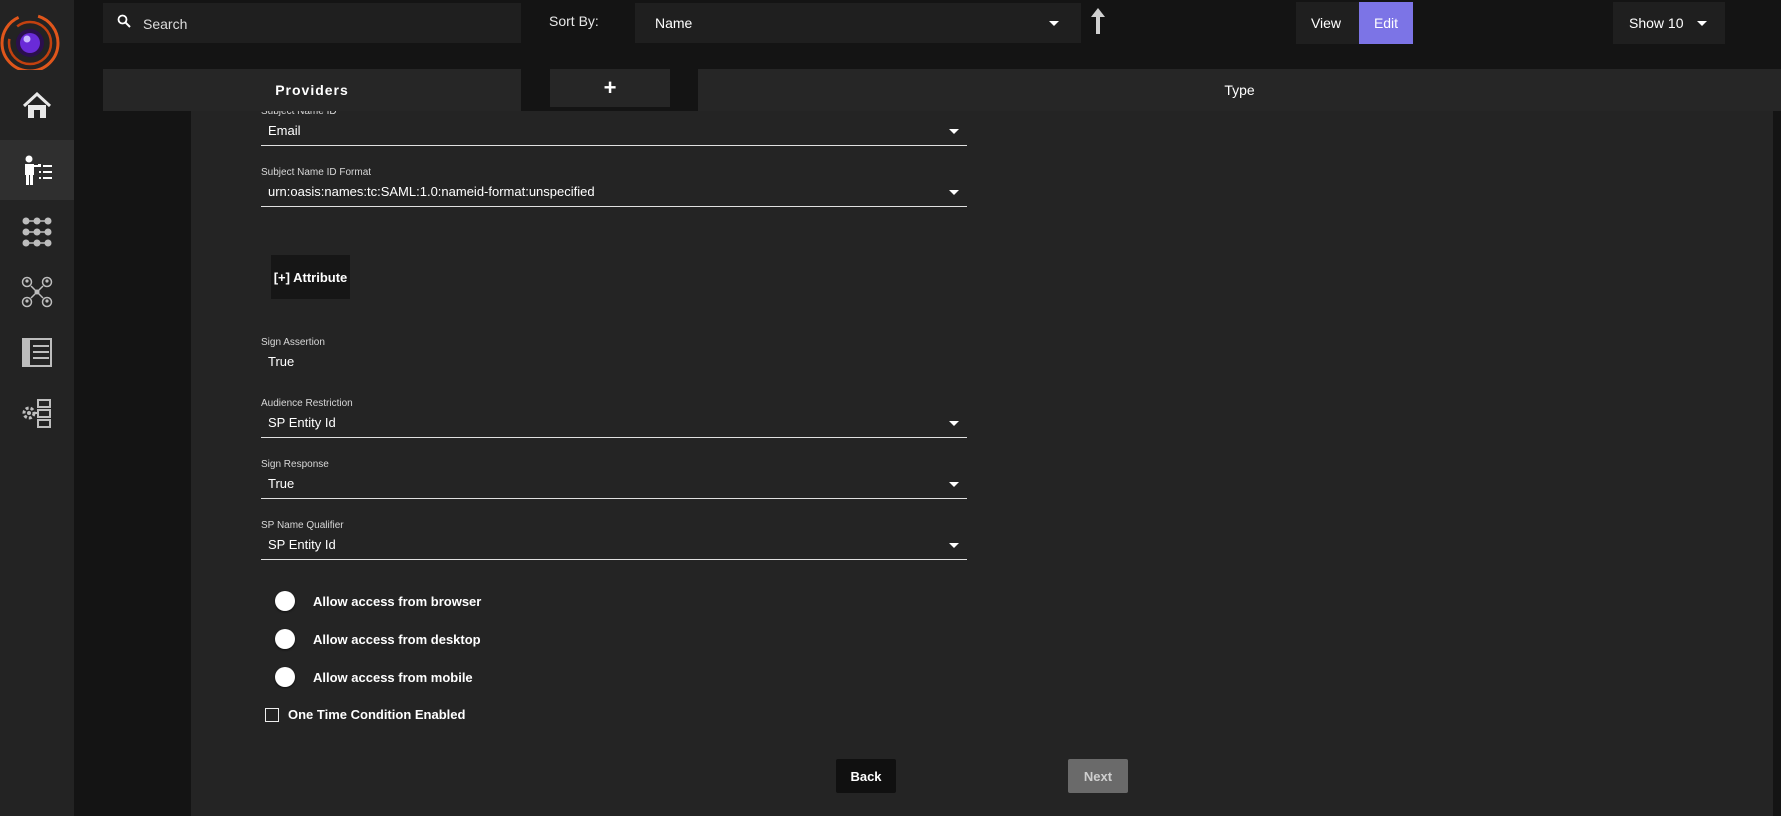 This screenshot has height=816, width=1781. I want to click on toggle-label: Allow access from mobile, so click(393, 677).